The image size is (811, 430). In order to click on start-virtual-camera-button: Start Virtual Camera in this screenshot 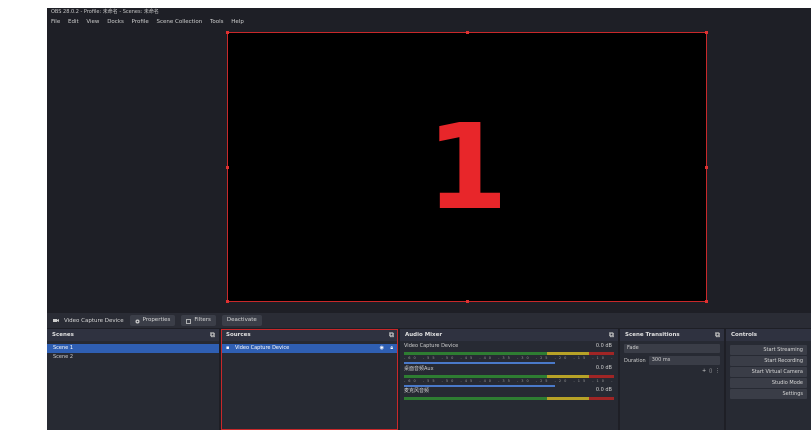, I will do `click(768, 372)`.